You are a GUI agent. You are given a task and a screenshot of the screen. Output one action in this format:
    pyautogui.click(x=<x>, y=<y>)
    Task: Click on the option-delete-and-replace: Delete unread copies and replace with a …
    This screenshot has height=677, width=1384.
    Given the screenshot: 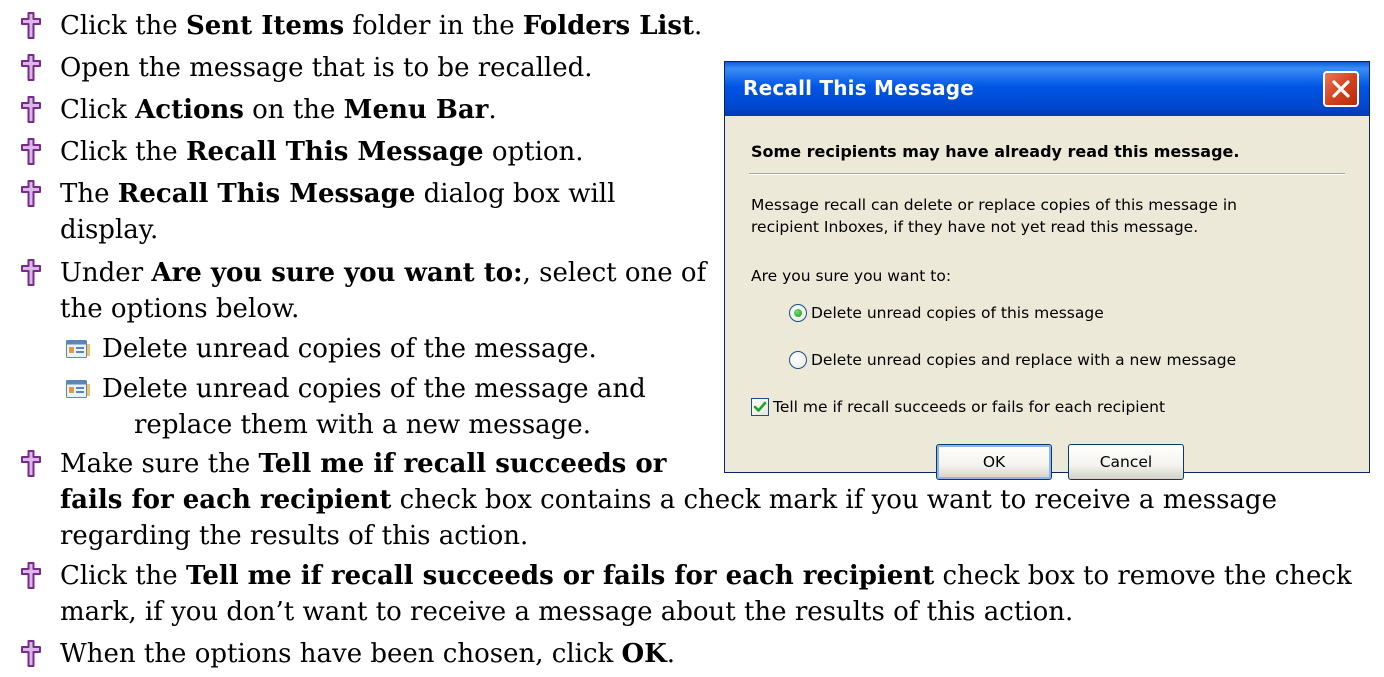 What is the action you would take?
    pyautogui.click(x=1012, y=360)
    